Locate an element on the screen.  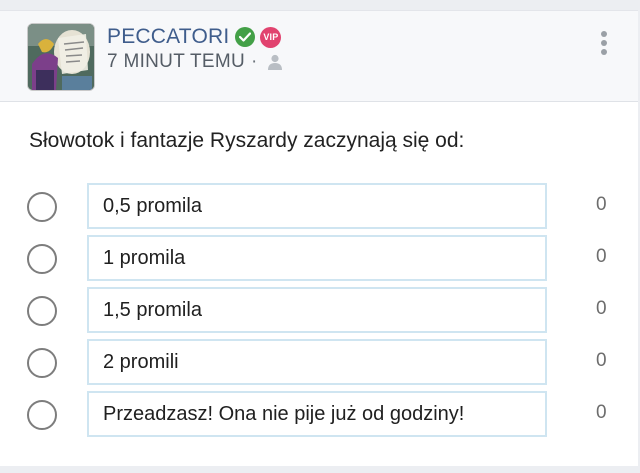
avatar-image is located at coordinates (61, 57).